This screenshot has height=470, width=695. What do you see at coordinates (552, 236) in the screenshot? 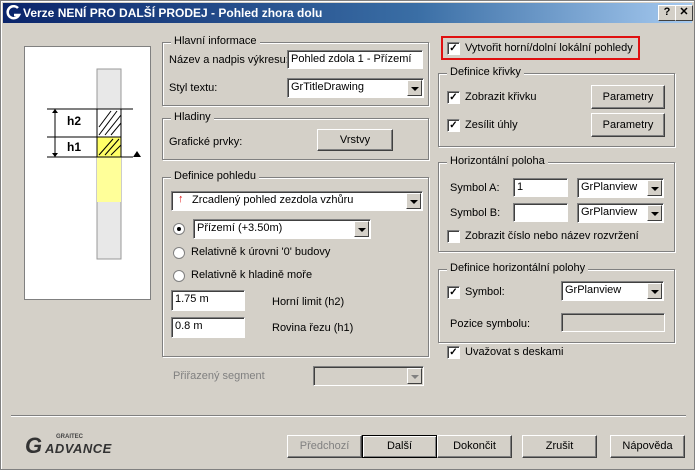
I see `show-name-label: Zobrazit číslo nebo název rozvržení` at bounding box center [552, 236].